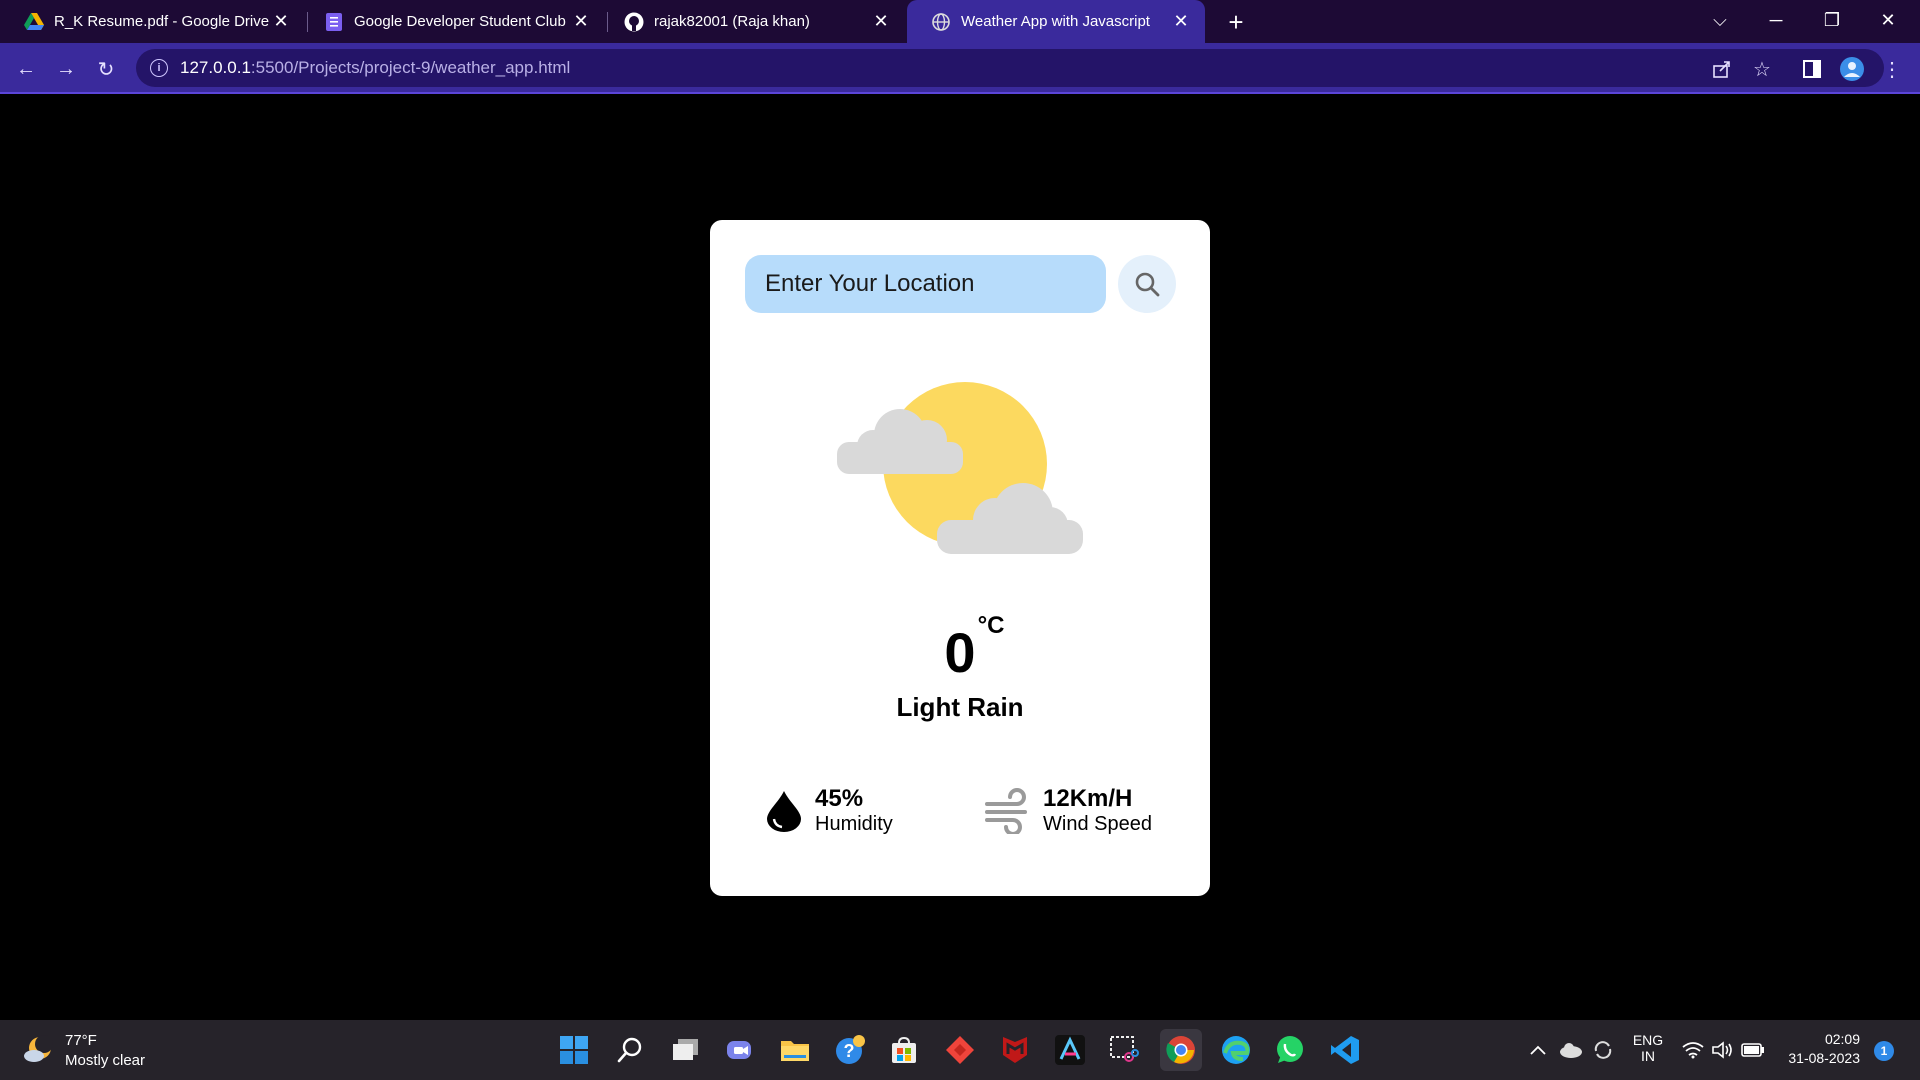  Describe the element at coordinates (1776, 20) in the screenshot. I see `minimize-button: ─` at that location.